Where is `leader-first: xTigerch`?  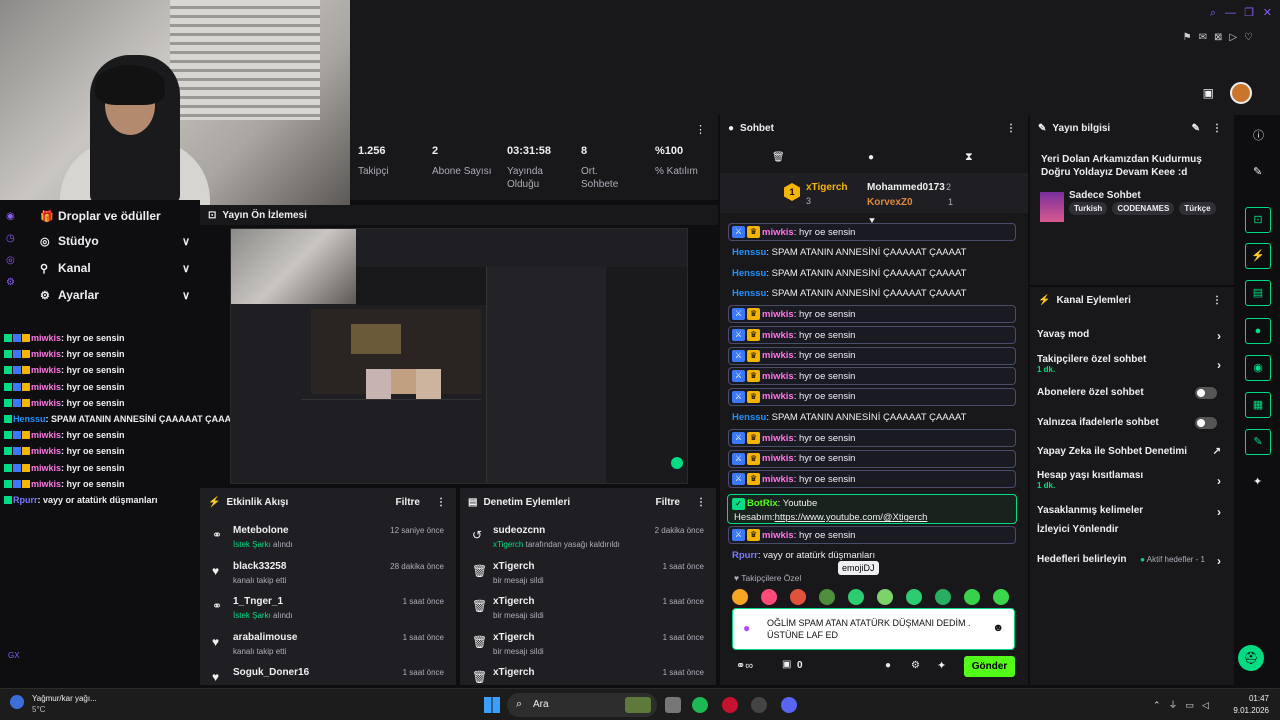
leader-first: xTigerch is located at coordinates (827, 187).